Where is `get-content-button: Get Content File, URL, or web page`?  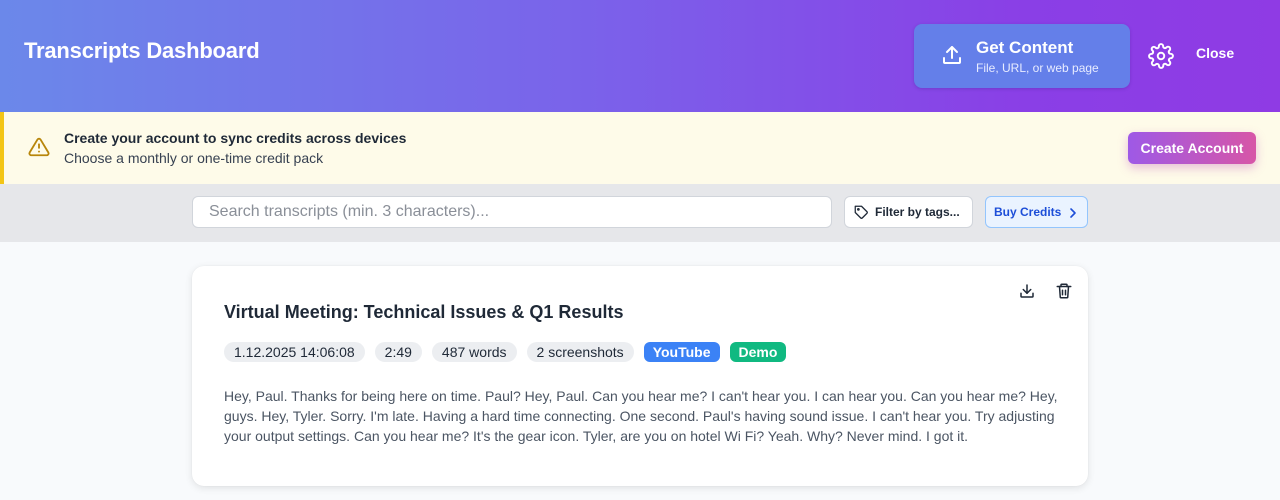
get-content-button: Get Content File, URL, or web page is located at coordinates (1022, 56).